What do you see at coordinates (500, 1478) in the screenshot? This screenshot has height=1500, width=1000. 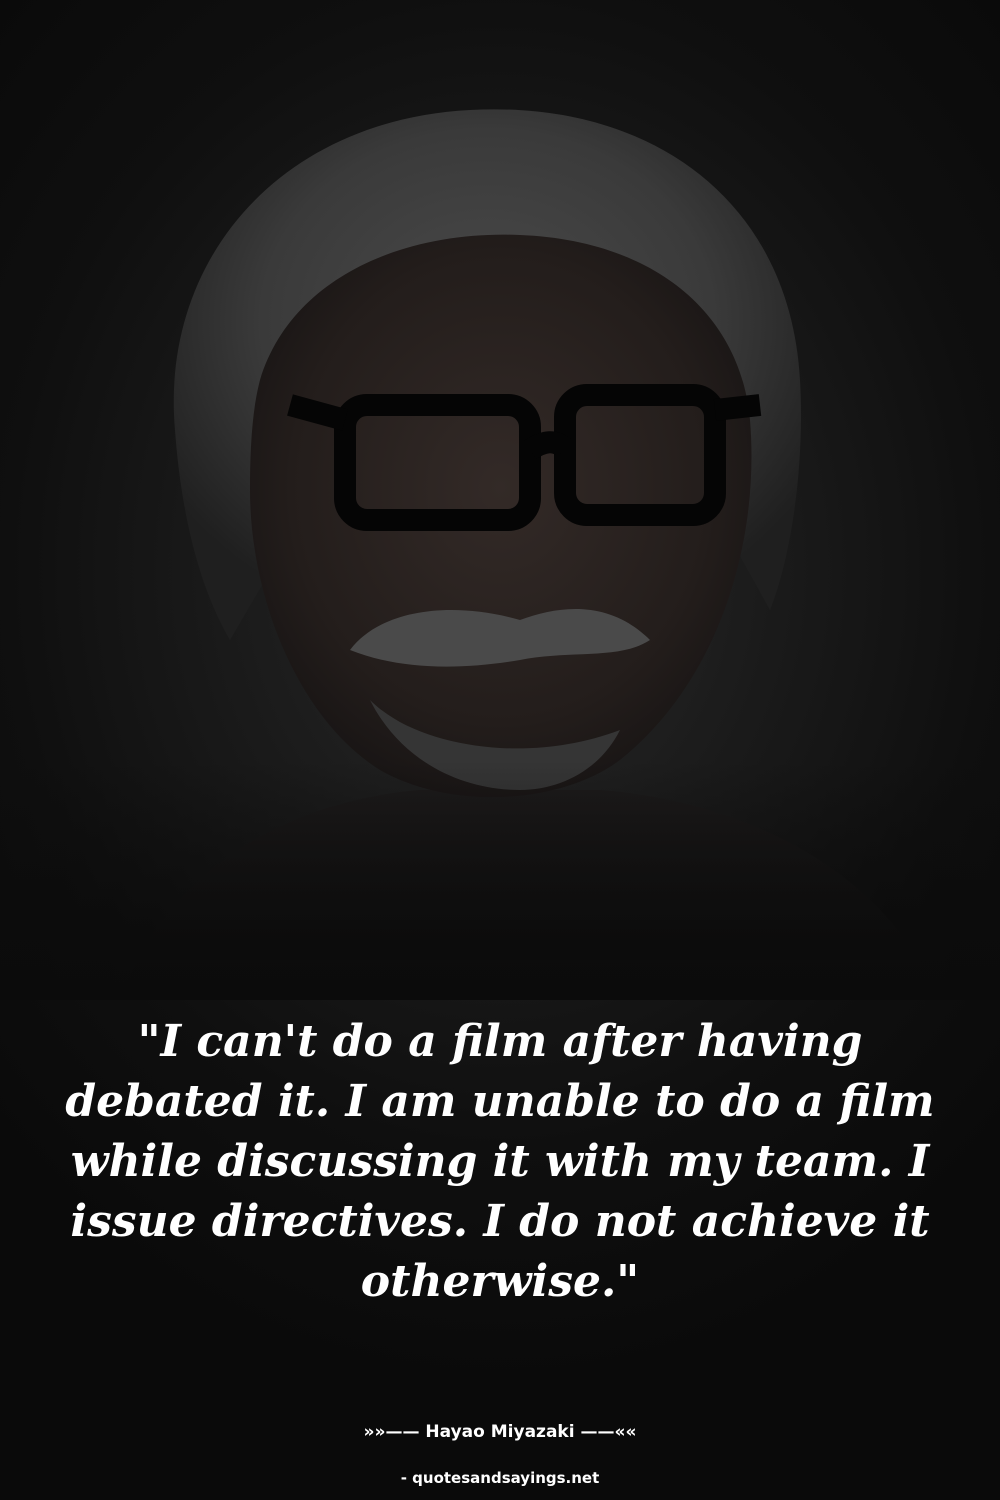 I see `source-credit: - quotesandsayings.net` at bounding box center [500, 1478].